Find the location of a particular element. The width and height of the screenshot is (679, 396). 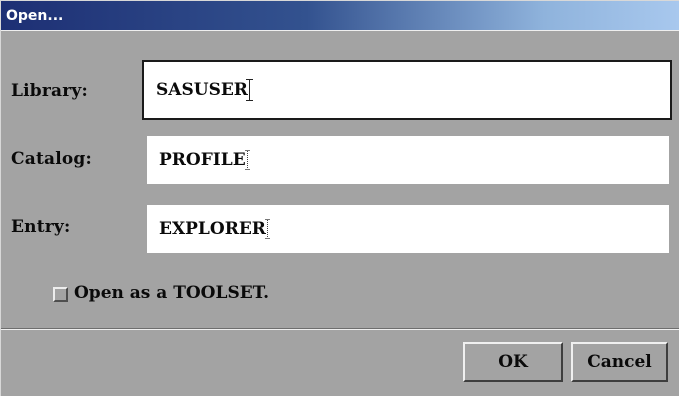

library-input-value: SASUSER is located at coordinates (202, 90).